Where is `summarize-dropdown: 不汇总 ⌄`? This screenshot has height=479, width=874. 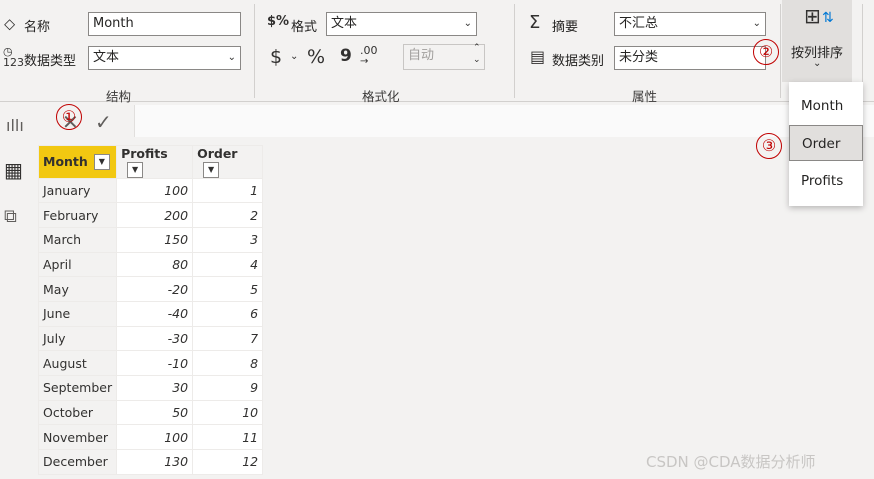
summarize-dropdown: 不汇总 ⌄ is located at coordinates (690, 24).